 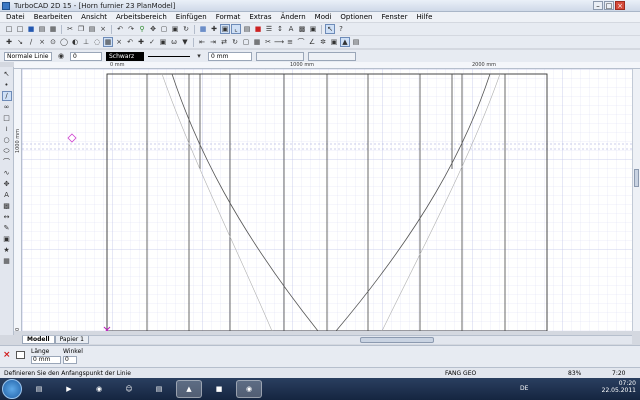 What do you see at coordinates (246, 42) in the screenshot?
I see `scale-icon: ▢` at bounding box center [246, 42].